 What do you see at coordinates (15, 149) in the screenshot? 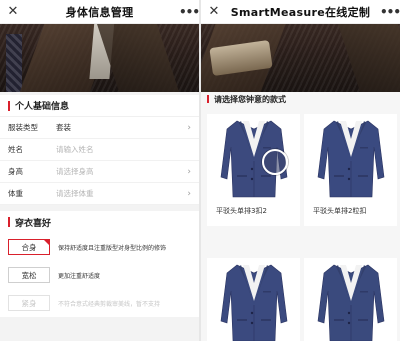
I see `row-label: 姓名` at bounding box center [15, 149].